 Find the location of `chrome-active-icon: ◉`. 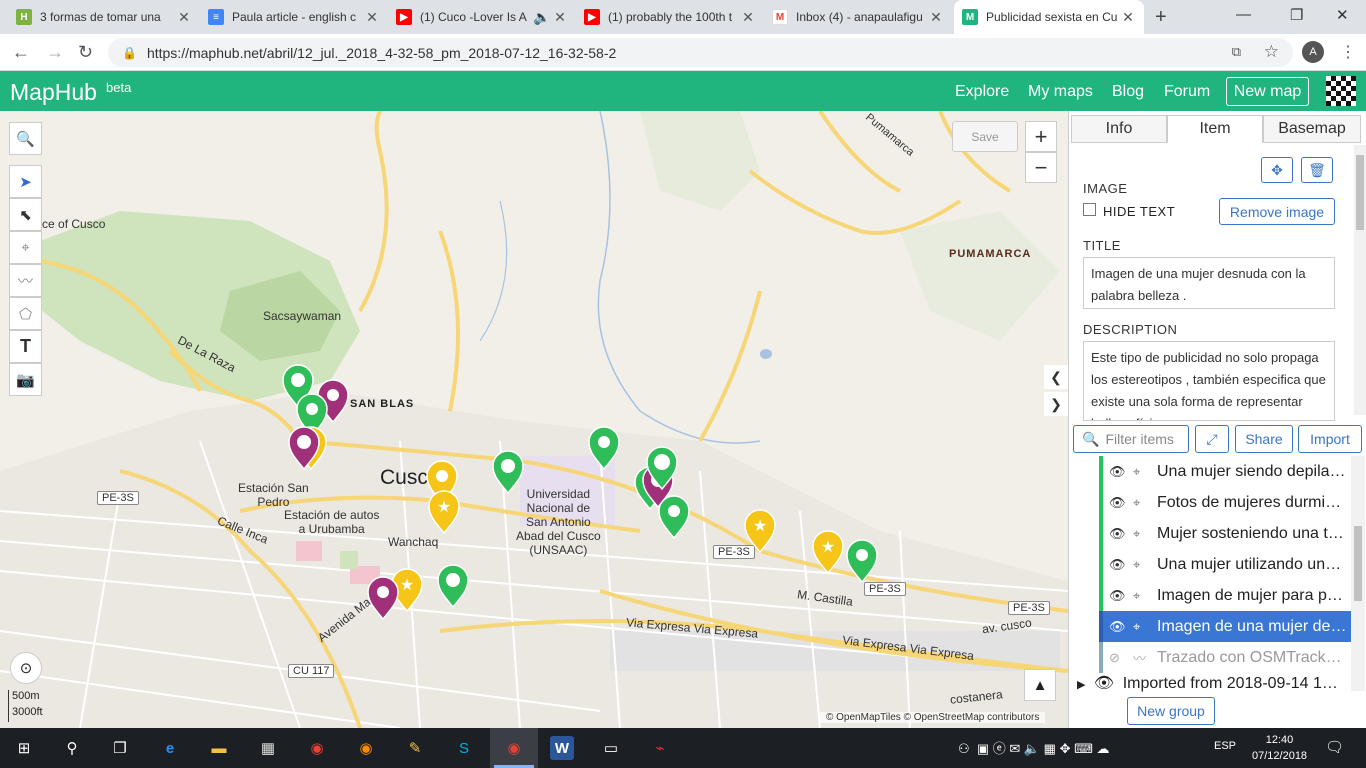

chrome-active-icon: ◉ is located at coordinates (514, 748).